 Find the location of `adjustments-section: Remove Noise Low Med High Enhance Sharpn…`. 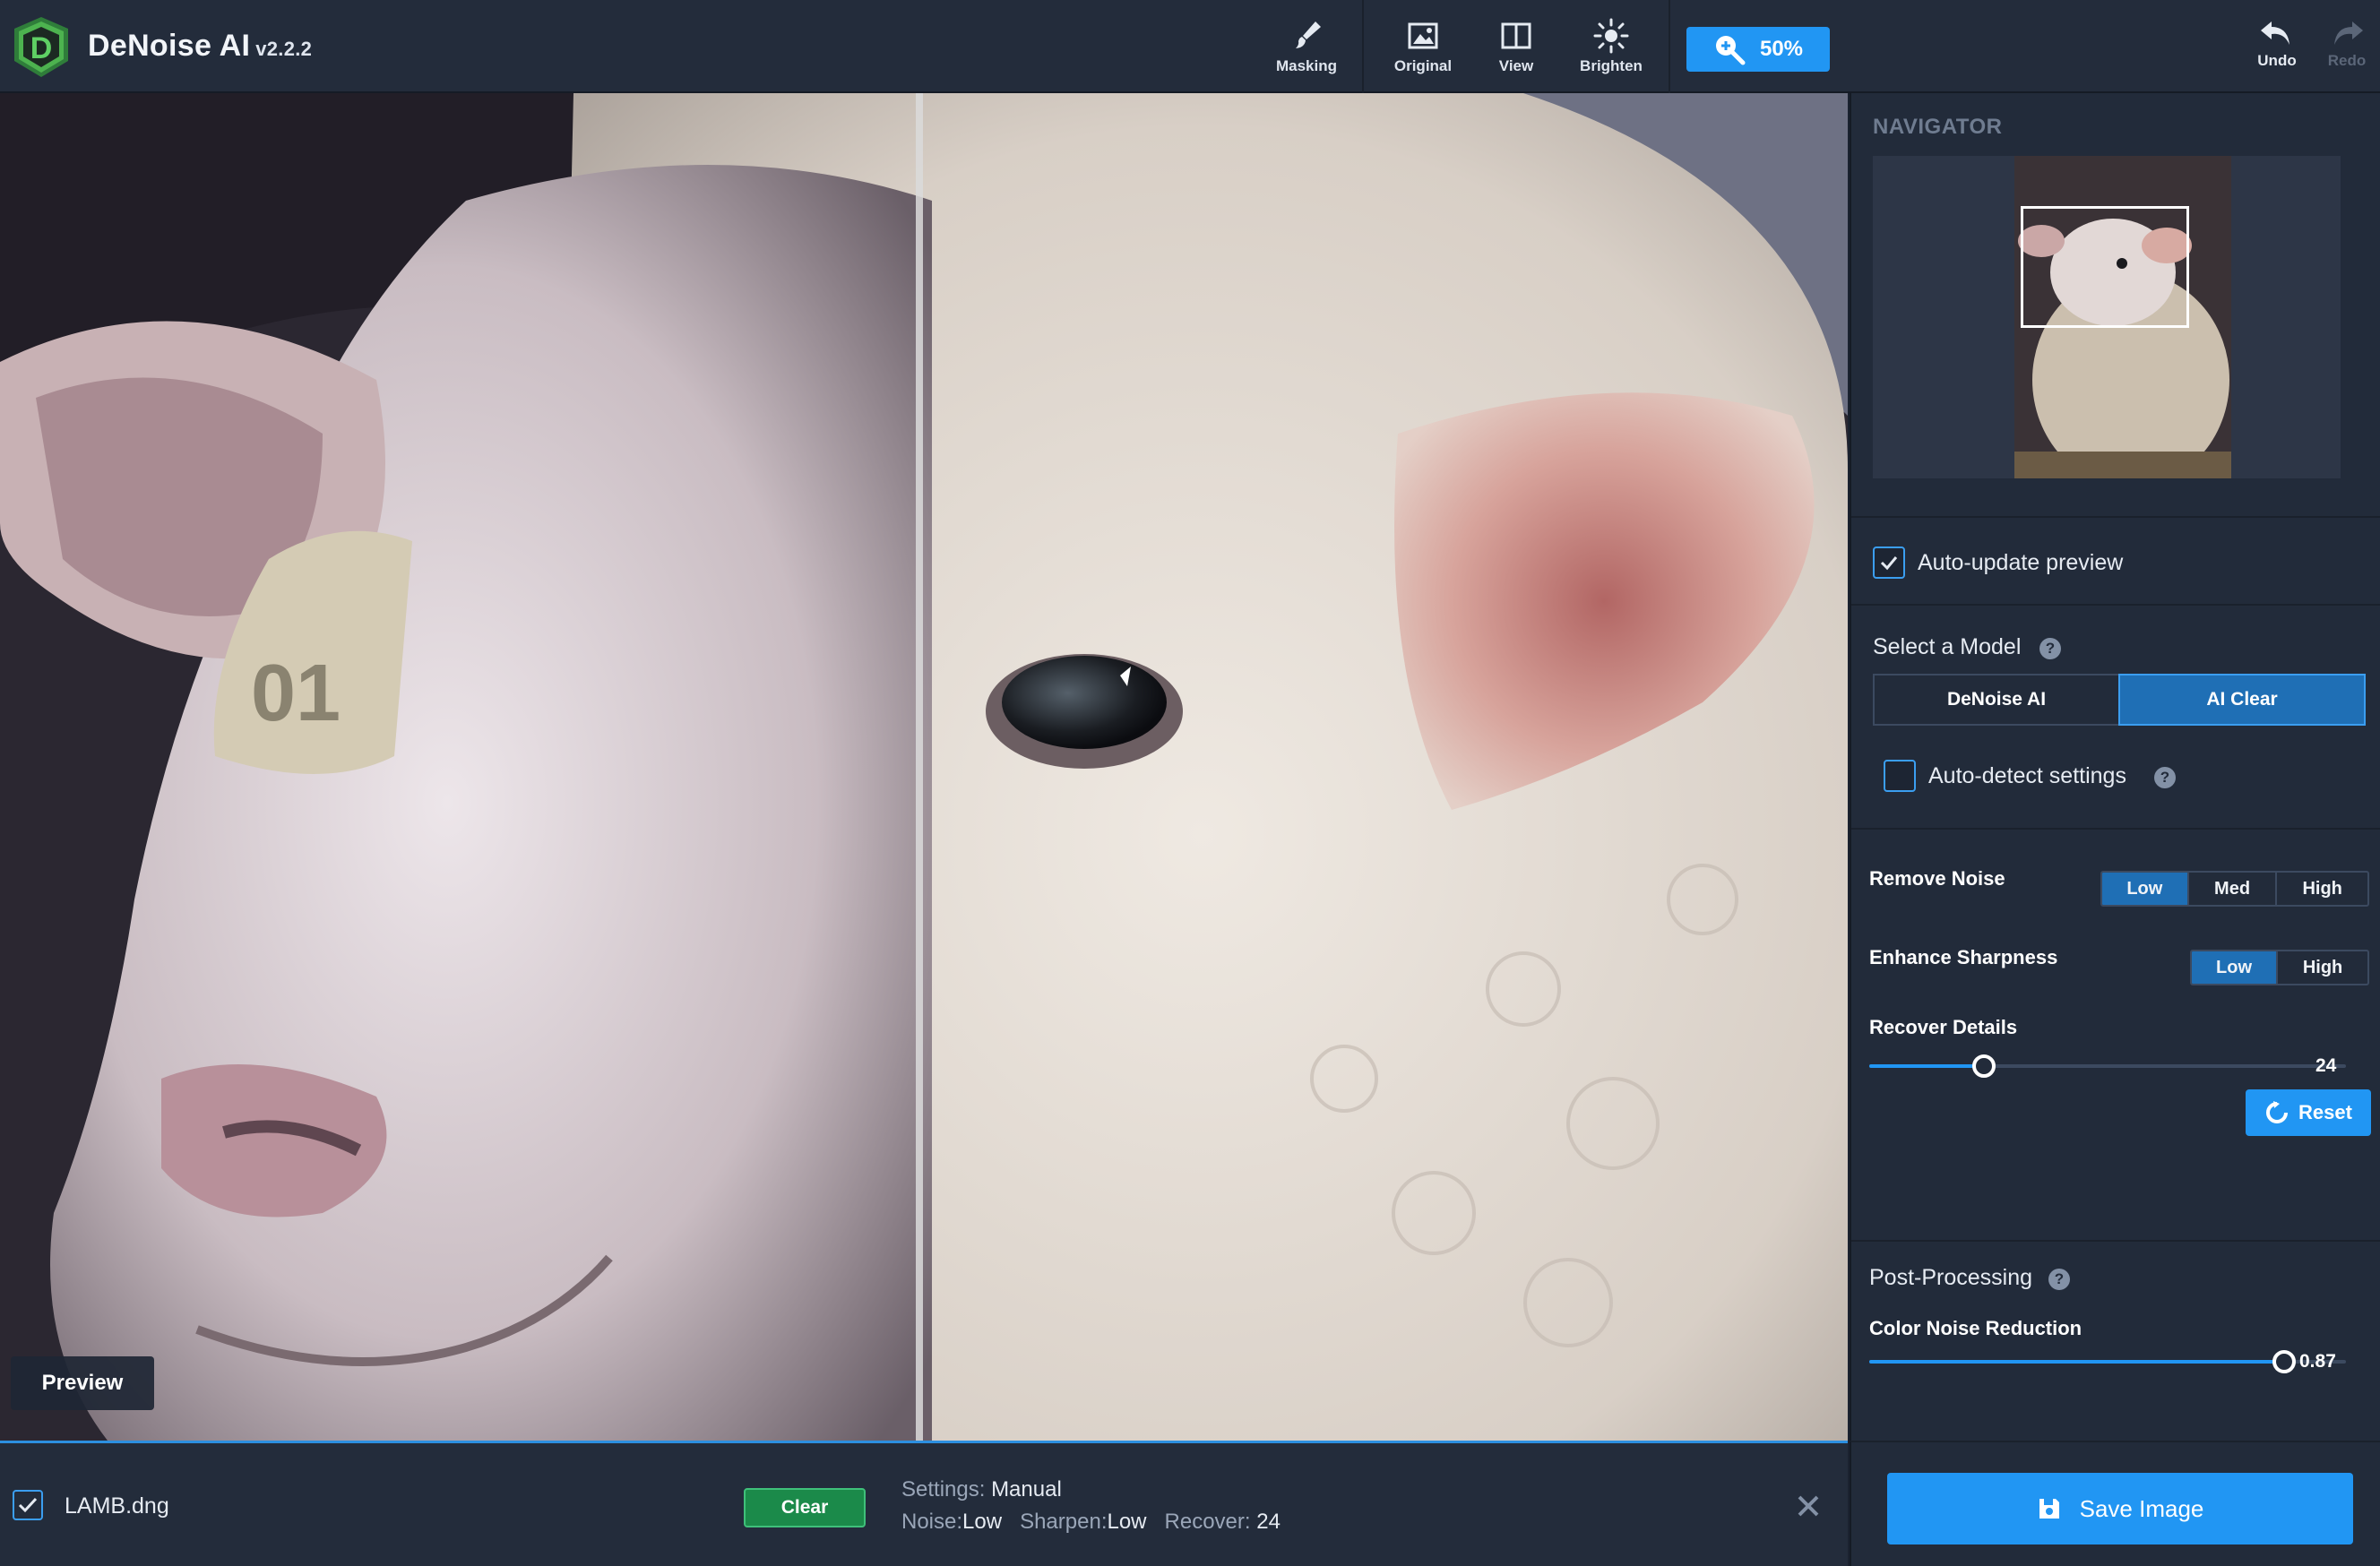

adjustments-section: Remove Noise Low Med High Enhance Sharpn… is located at coordinates (2115, 1036).